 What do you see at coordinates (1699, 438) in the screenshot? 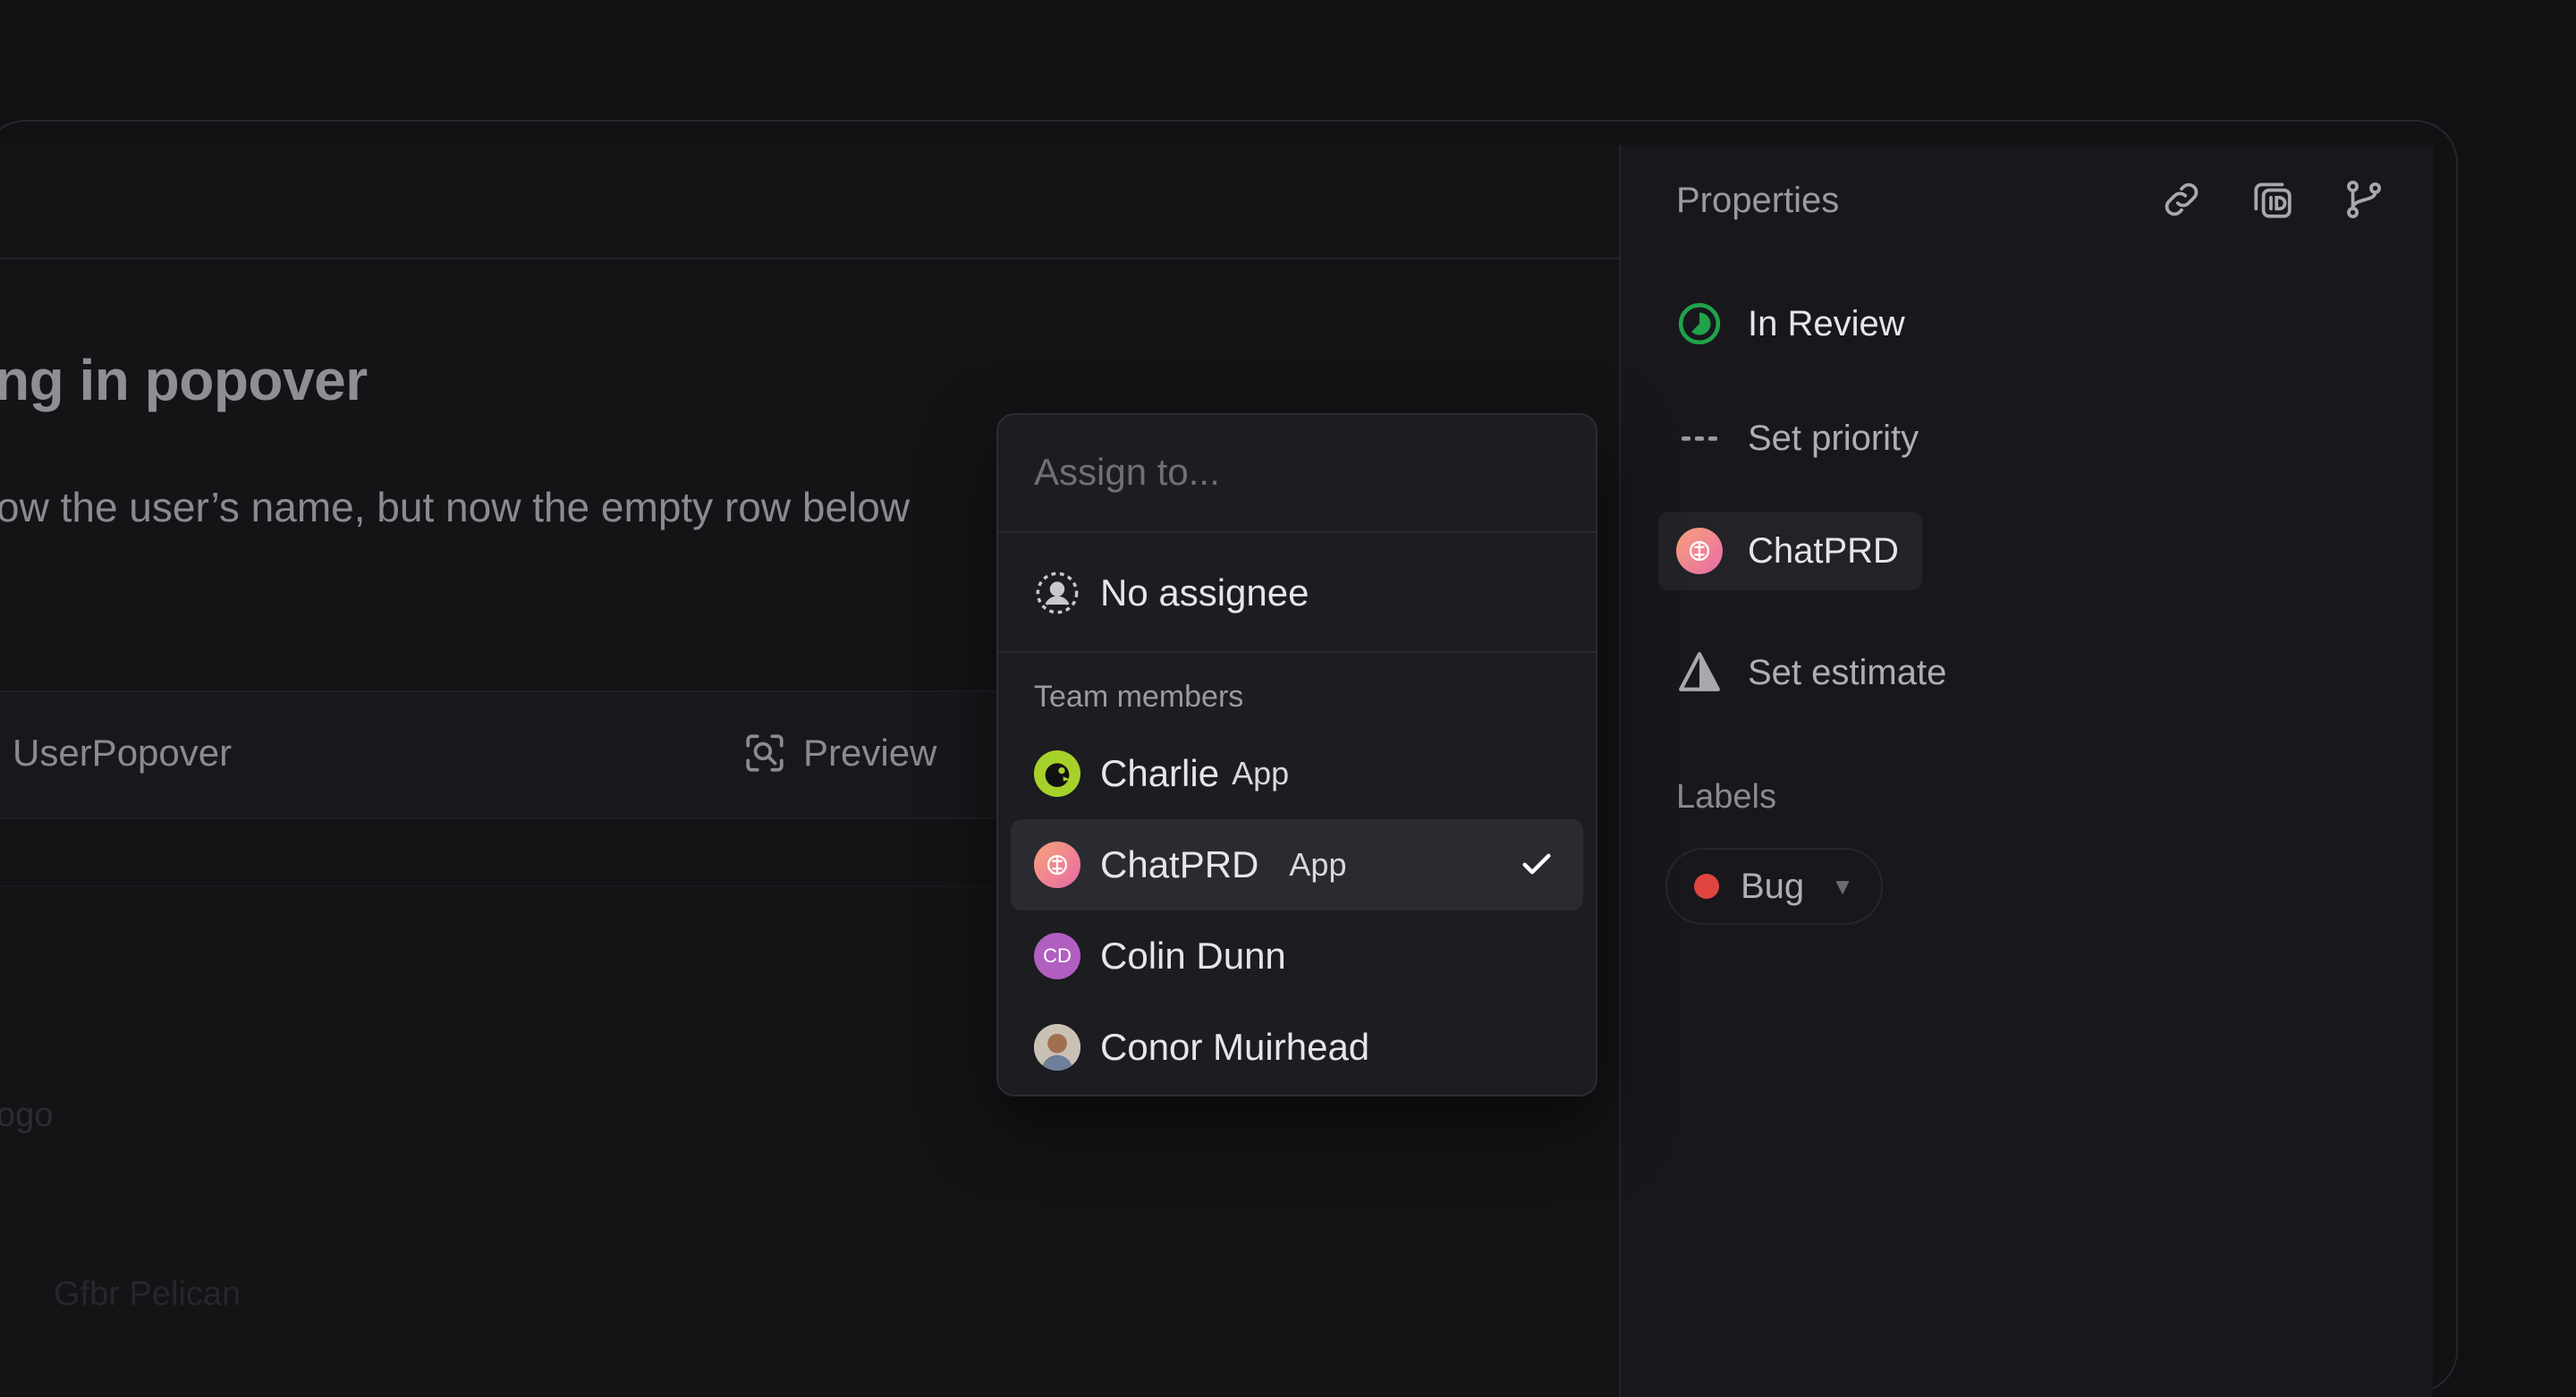
I see `no-priority-icon` at bounding box center [1699, 438].